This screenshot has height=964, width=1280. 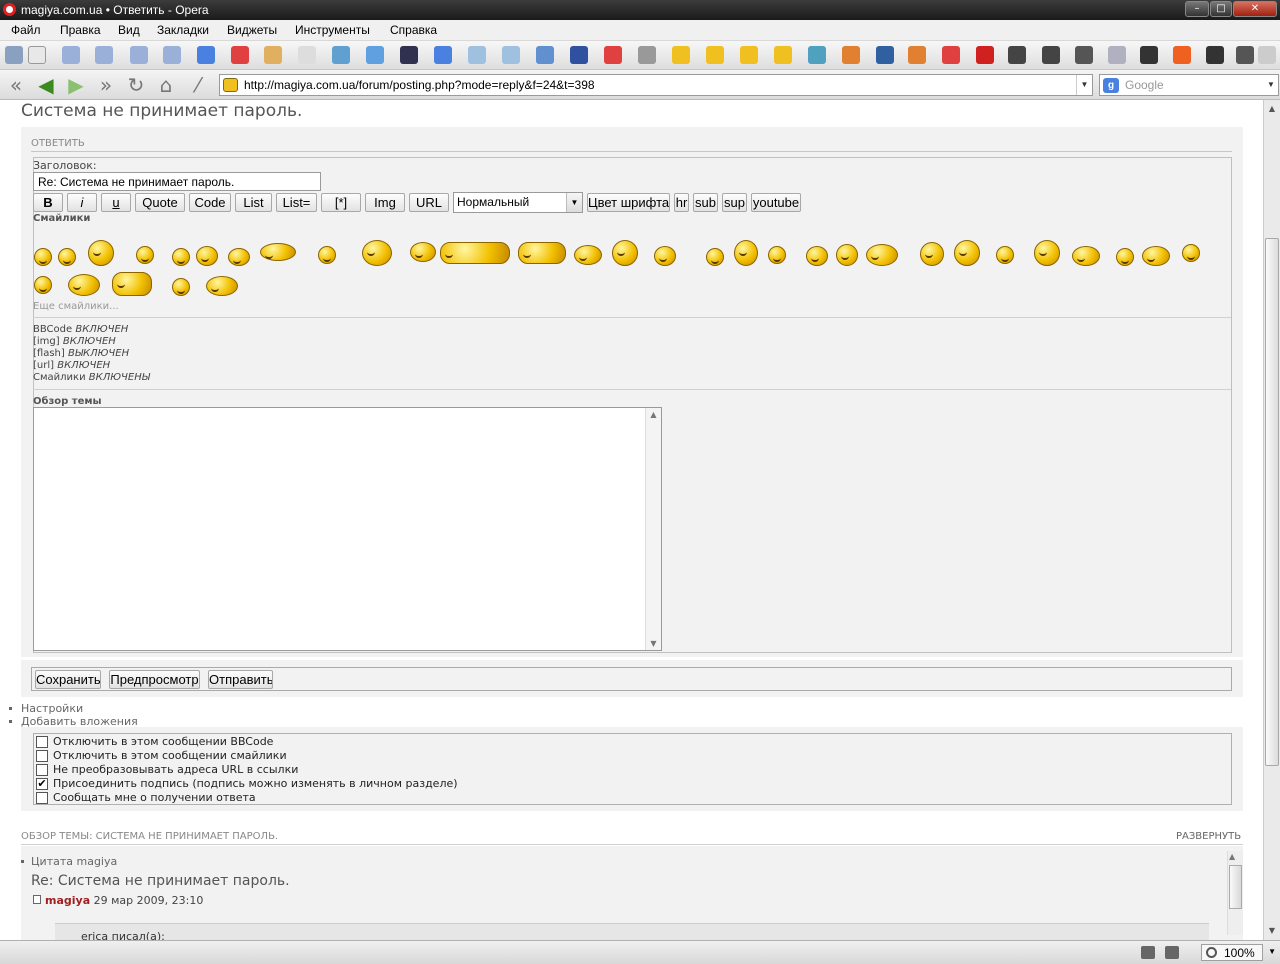 What do you see at coordinates (106, 85) in the screenshot?
I see `fast-forward-icon: »` at bounding box center [106, 85].